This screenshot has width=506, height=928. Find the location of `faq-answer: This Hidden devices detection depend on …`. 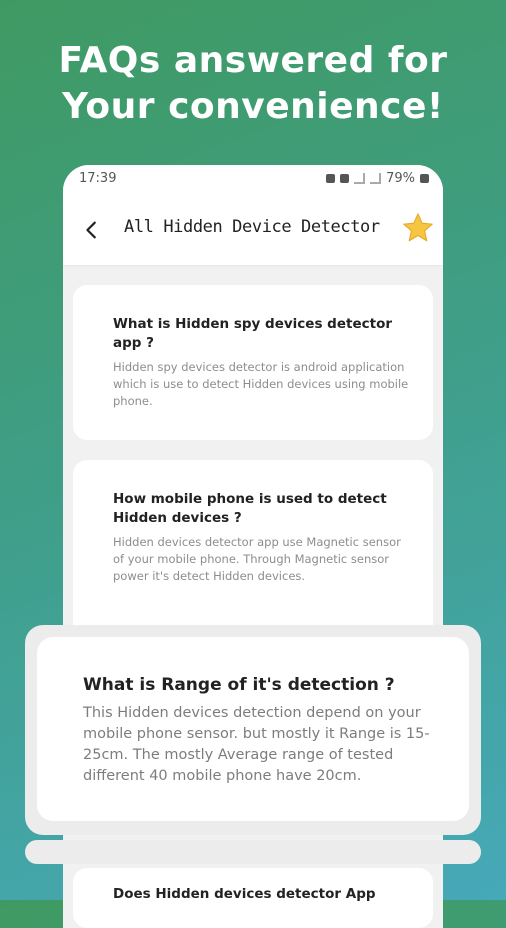

faq-answer: This Hidden devices detection depend on … is located at coordinates (256, 744).